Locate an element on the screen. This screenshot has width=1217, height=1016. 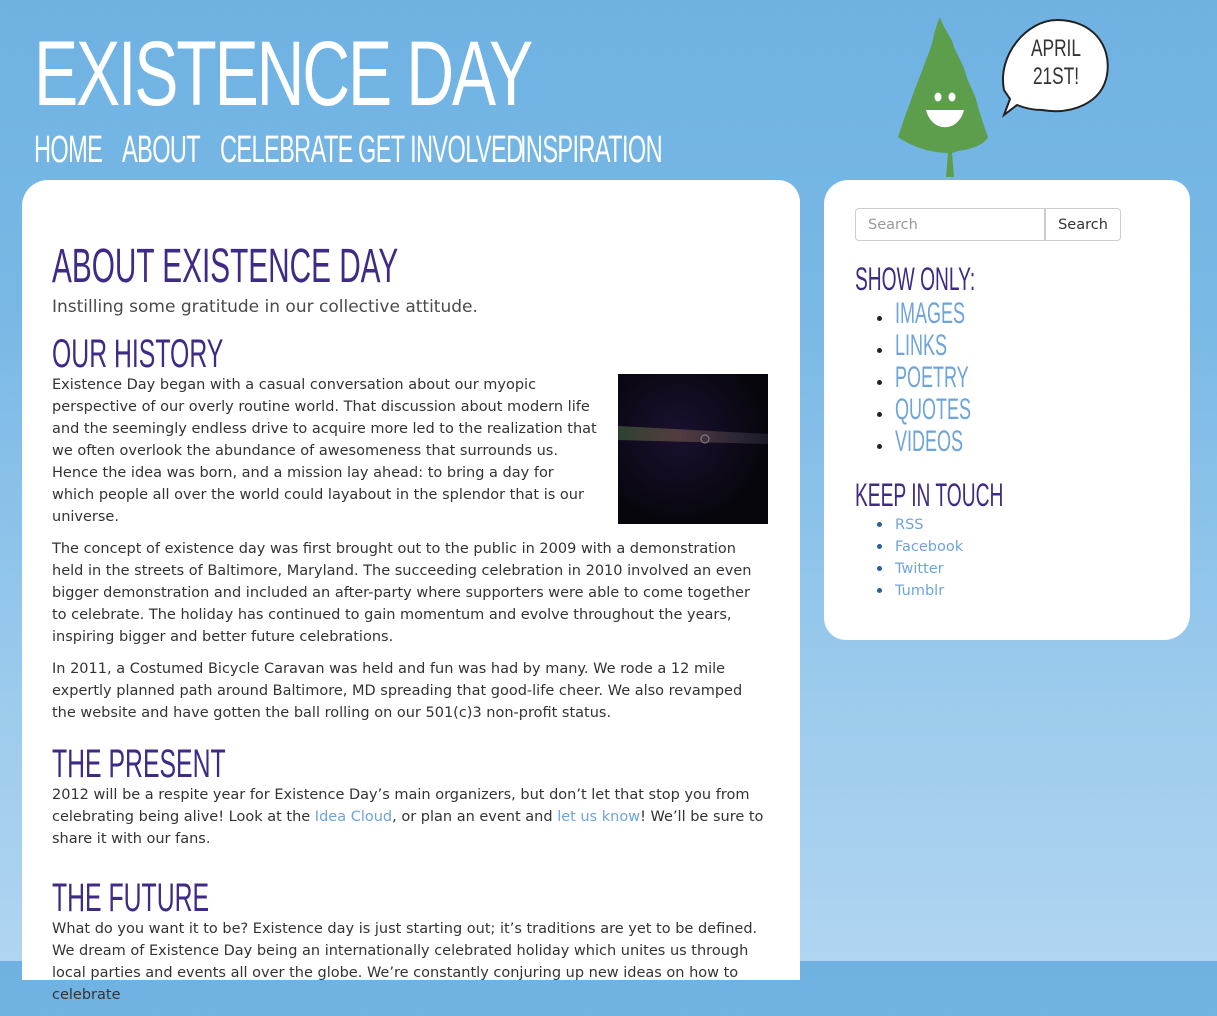
nav-get-involved: GET INVOLVED is located at coordinates (440, 150).